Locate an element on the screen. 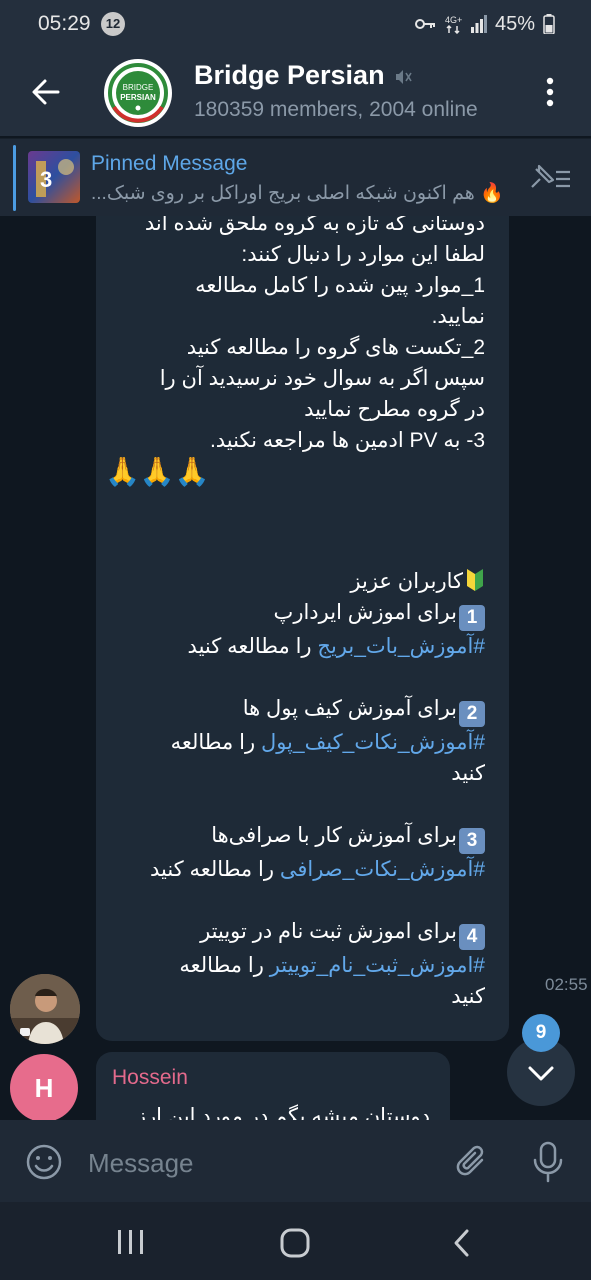 This screenshot has height=1280, width=591. svg-text: PERSIAN is located at coordinates (138, 97).